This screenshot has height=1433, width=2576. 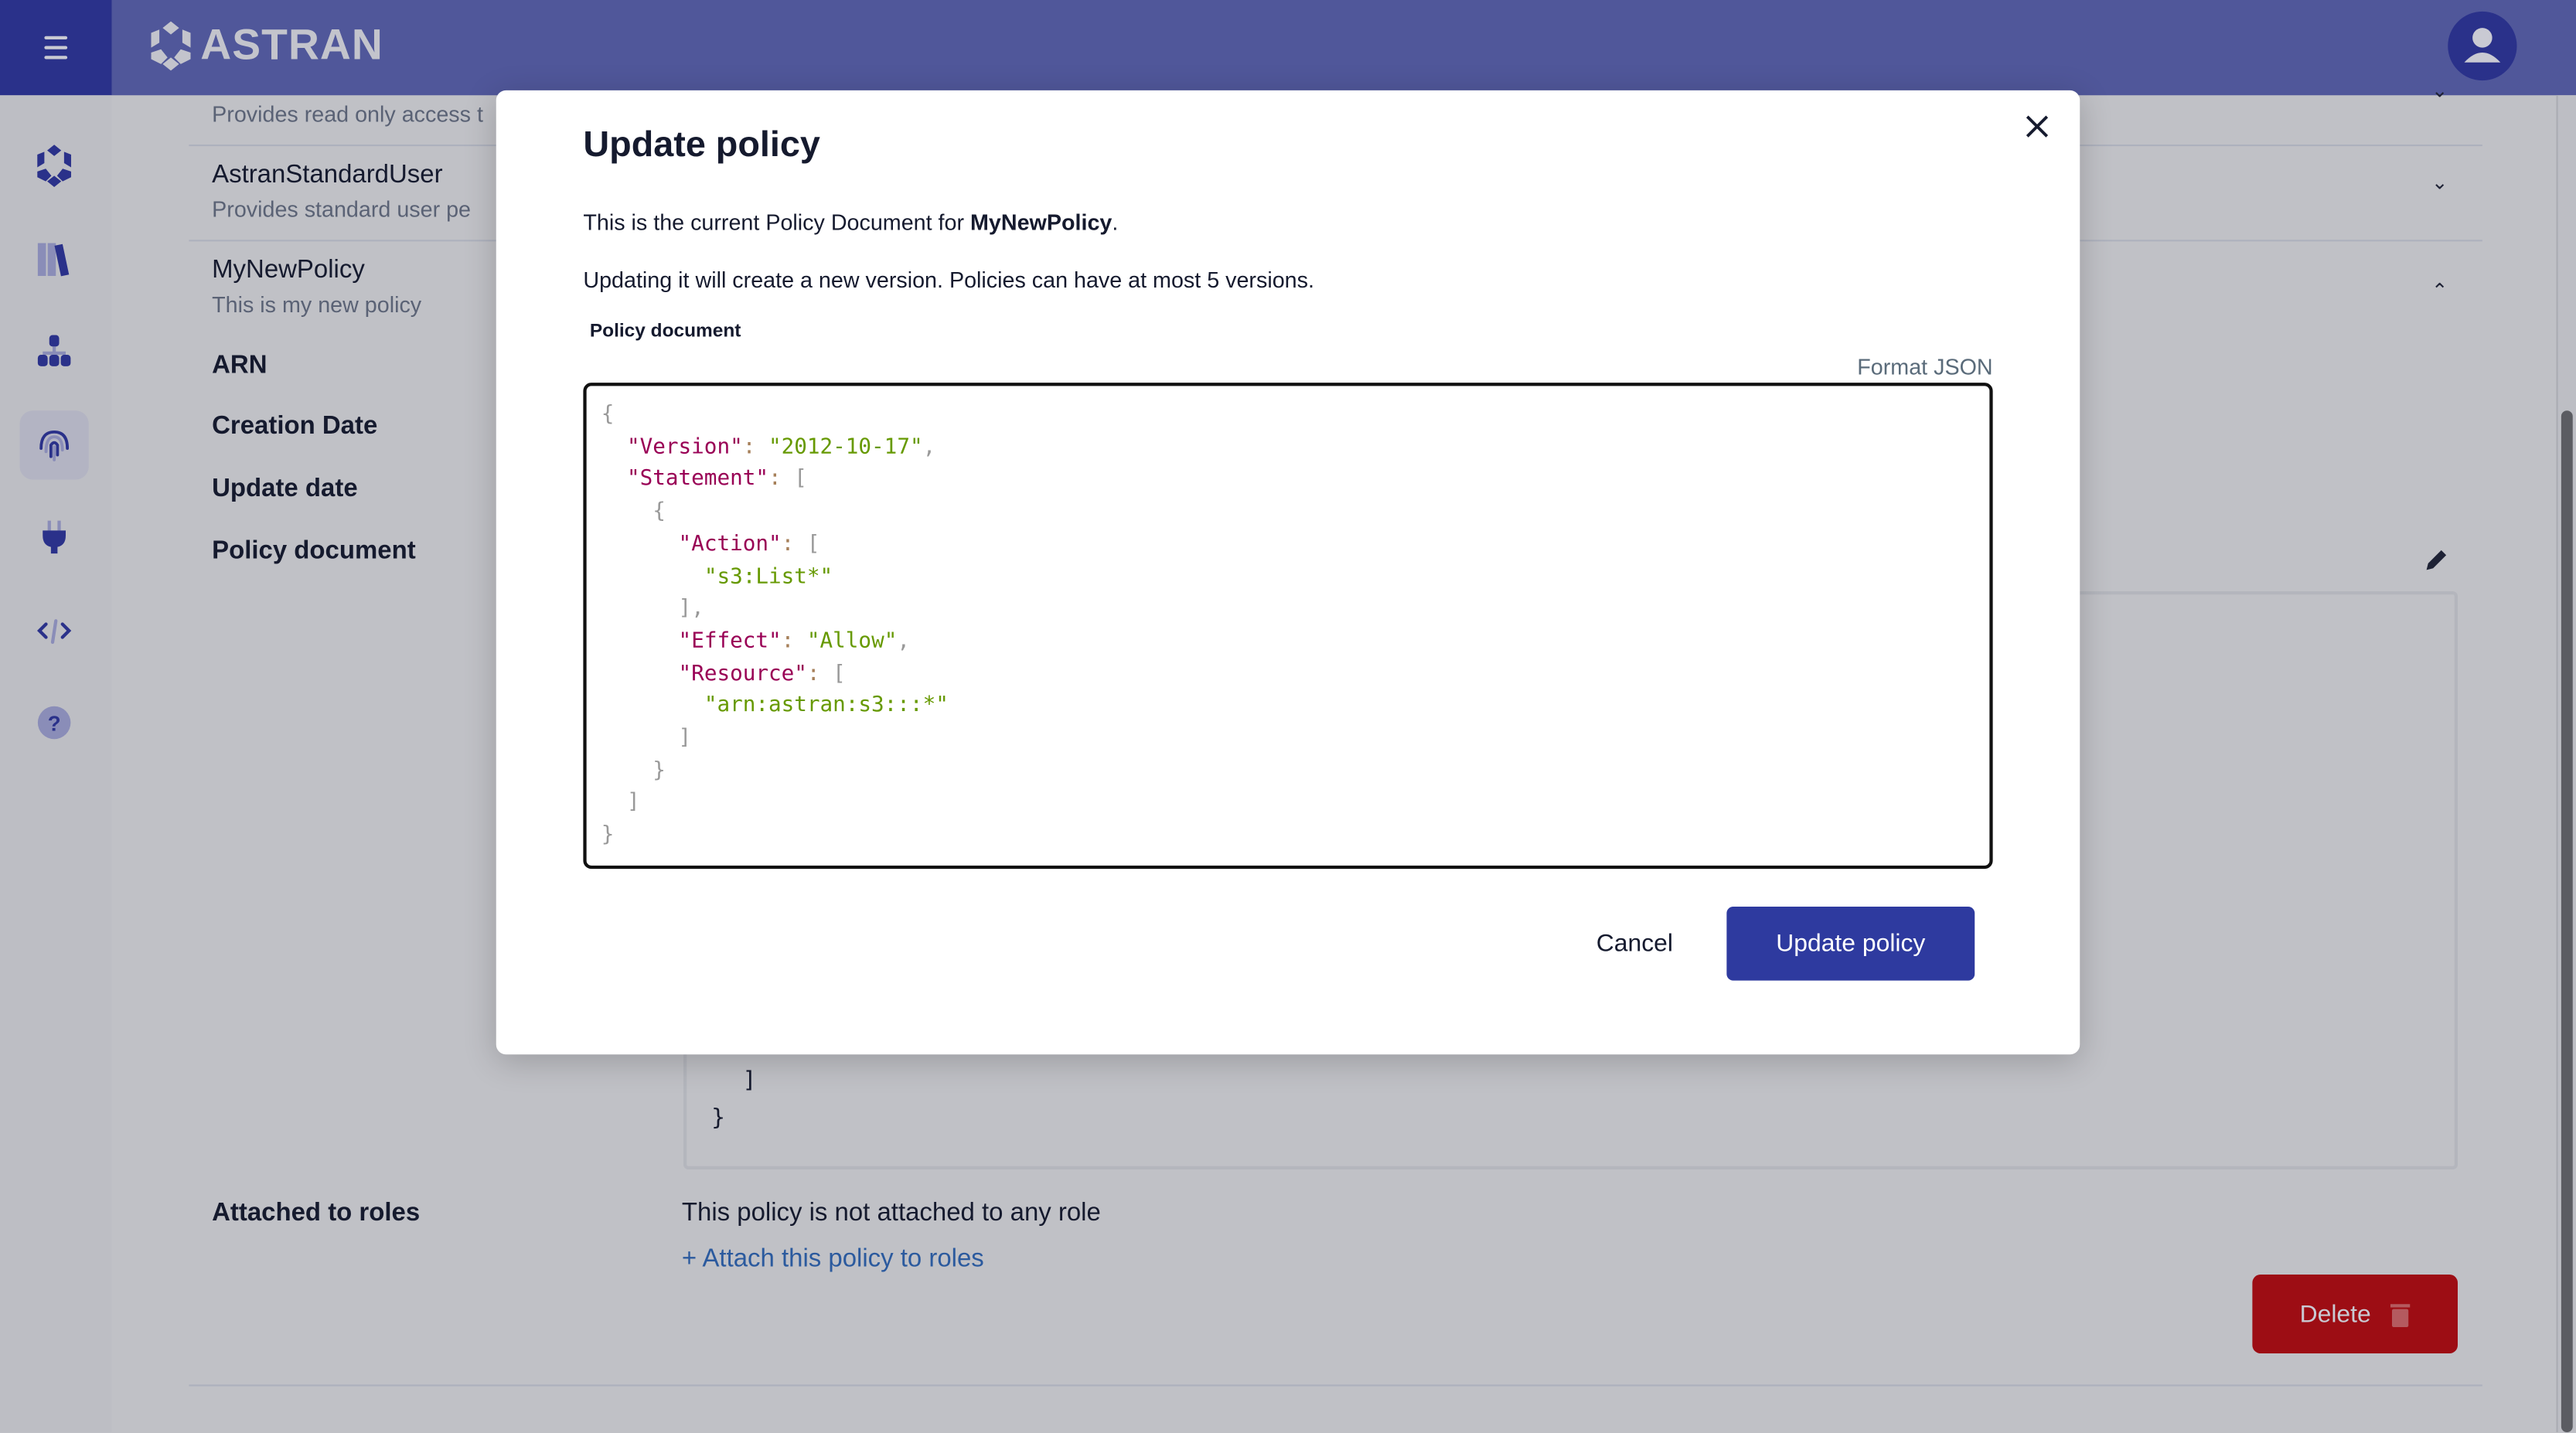 I want to click on brand-logo: ASTRAN, so click(x=265, y=46).